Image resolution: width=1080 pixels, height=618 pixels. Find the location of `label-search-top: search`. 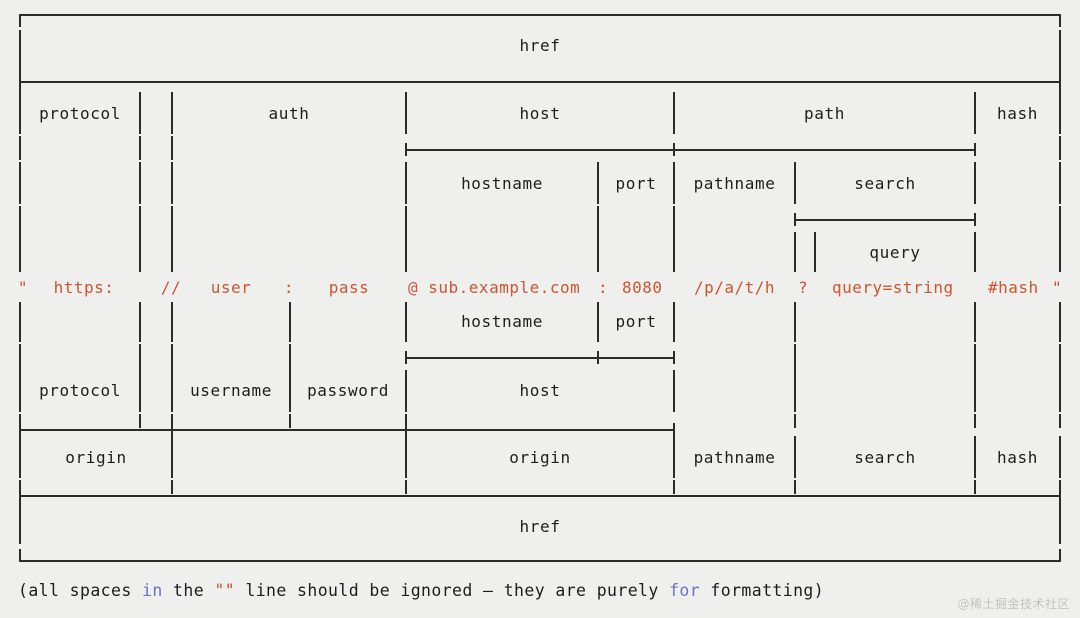

label-search-top: search is located at coordinates (885, 183).